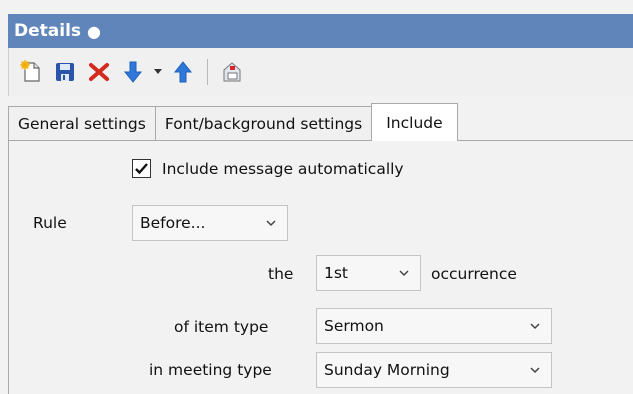 Image resolution: width=633 pixels, height=394 pixels. What do you see at coordinates (210, 370) in the screenshot?
I see `meeting-type-label: in meeting type` at bounding box center [210, 370].